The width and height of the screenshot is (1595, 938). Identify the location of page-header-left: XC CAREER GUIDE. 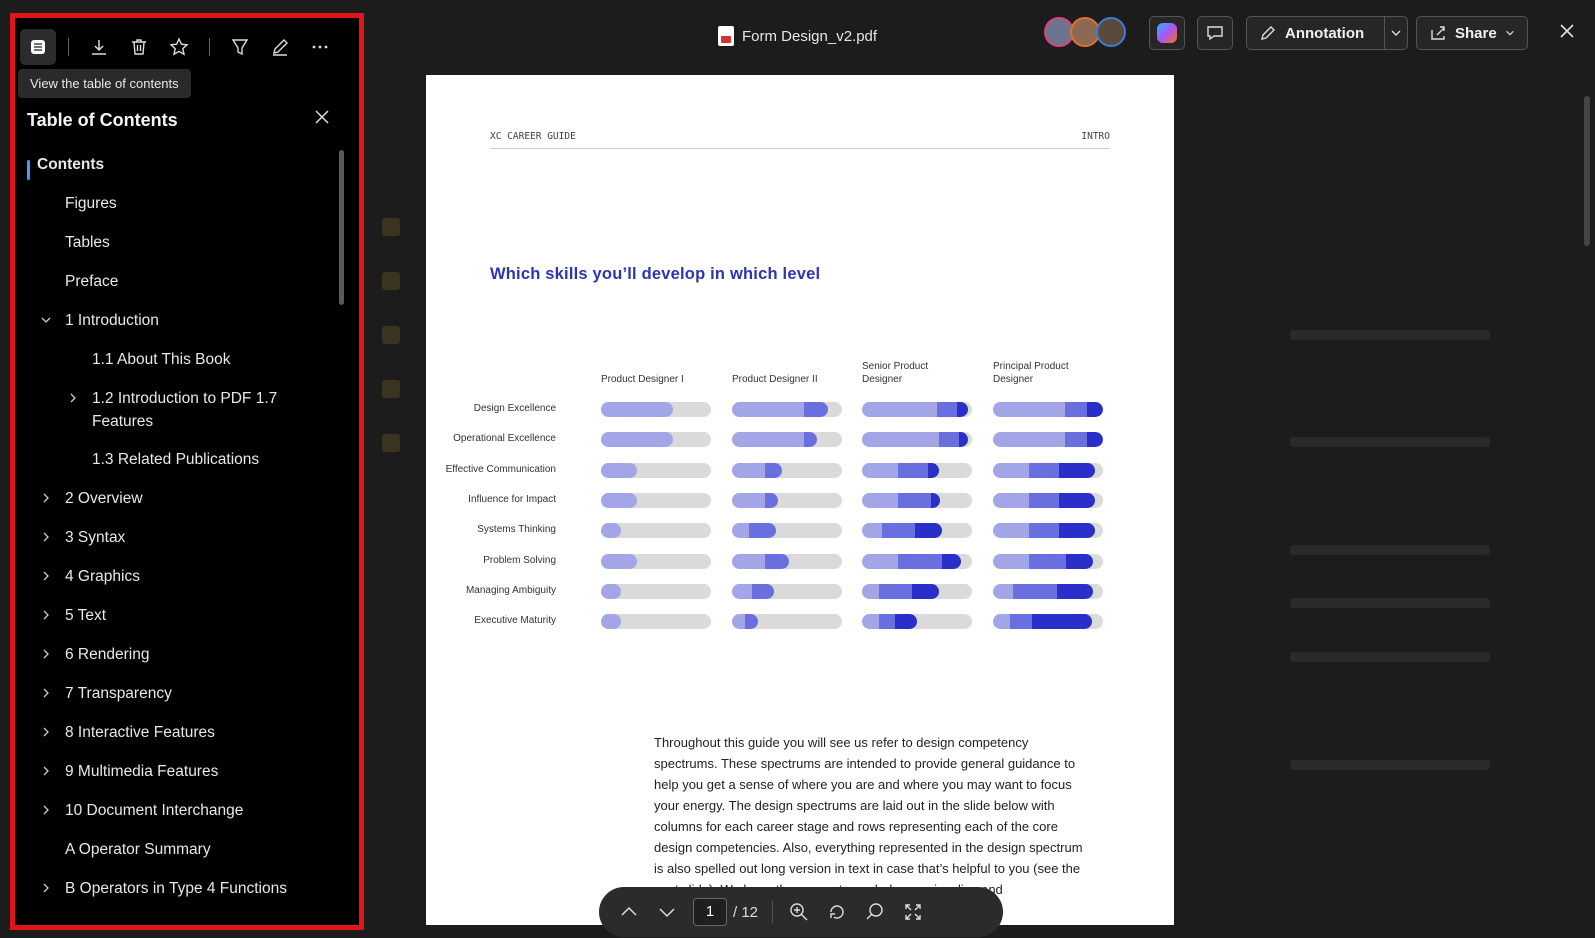
(533, 136).